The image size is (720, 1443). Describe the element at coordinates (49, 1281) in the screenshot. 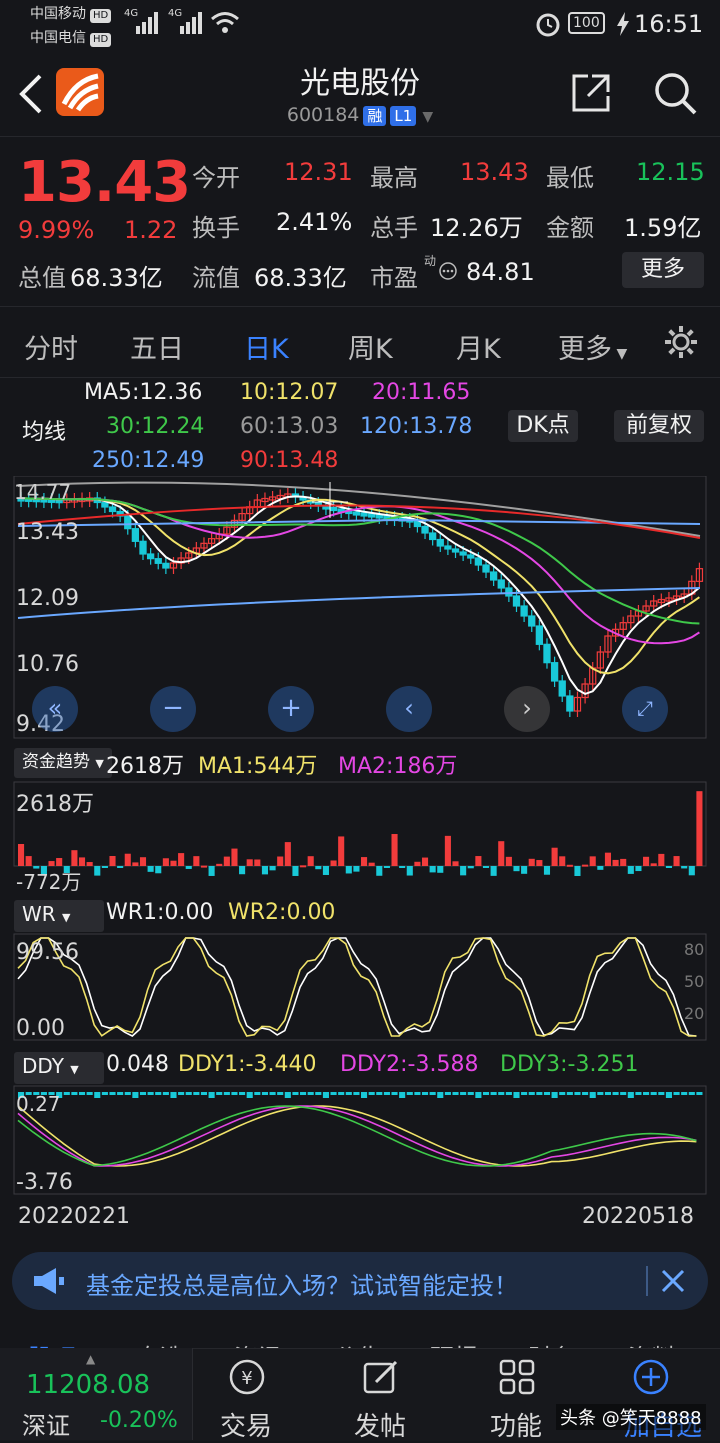

I see `megaphone-icon` at that location.